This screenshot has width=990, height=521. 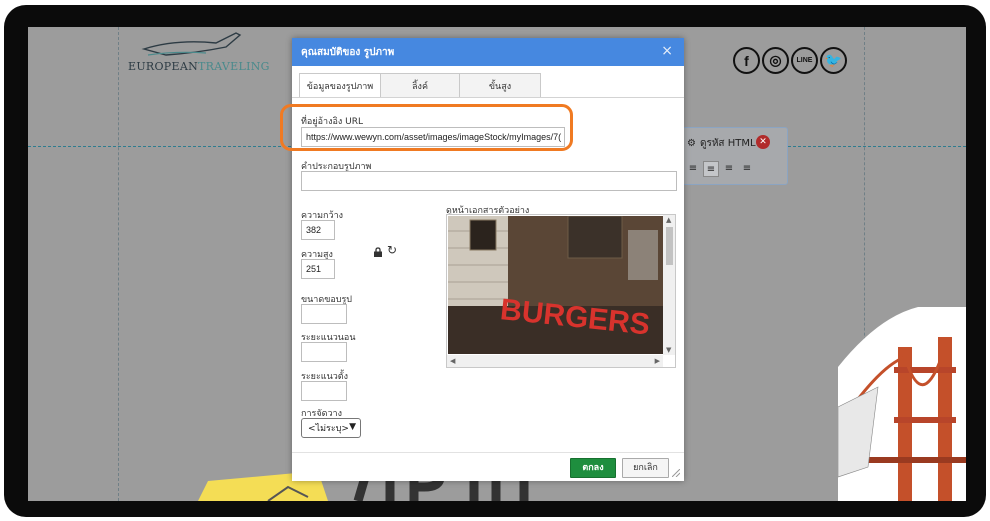 What do you see at coordinates (234, 66) in the screenshot?
I see `logo-text-right: TRAVELING` at bounding box center [234, 66].